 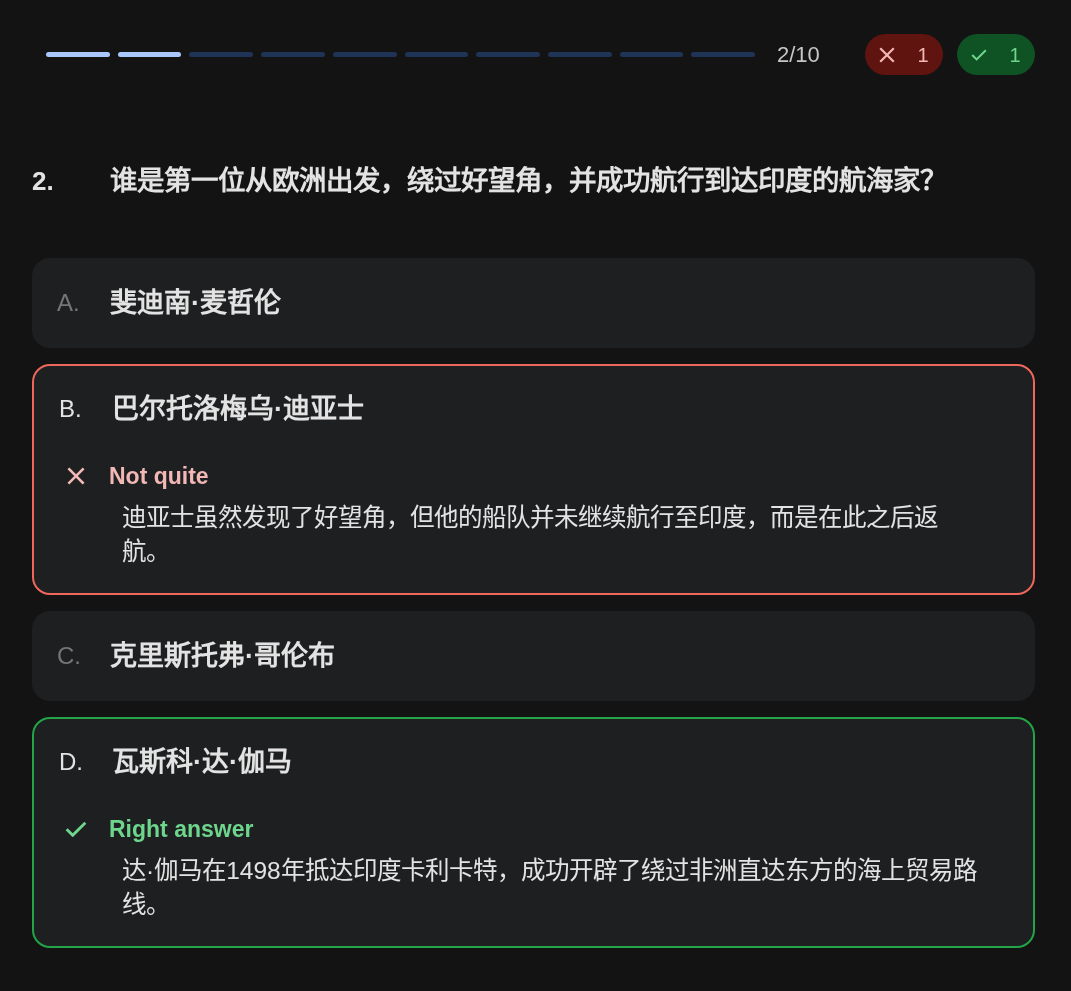 What do you see at coordinates (222, 656) in the screenshot?
I see `option-text: 克里斯托弗·哥伦布` at bounding box center [222, 656].